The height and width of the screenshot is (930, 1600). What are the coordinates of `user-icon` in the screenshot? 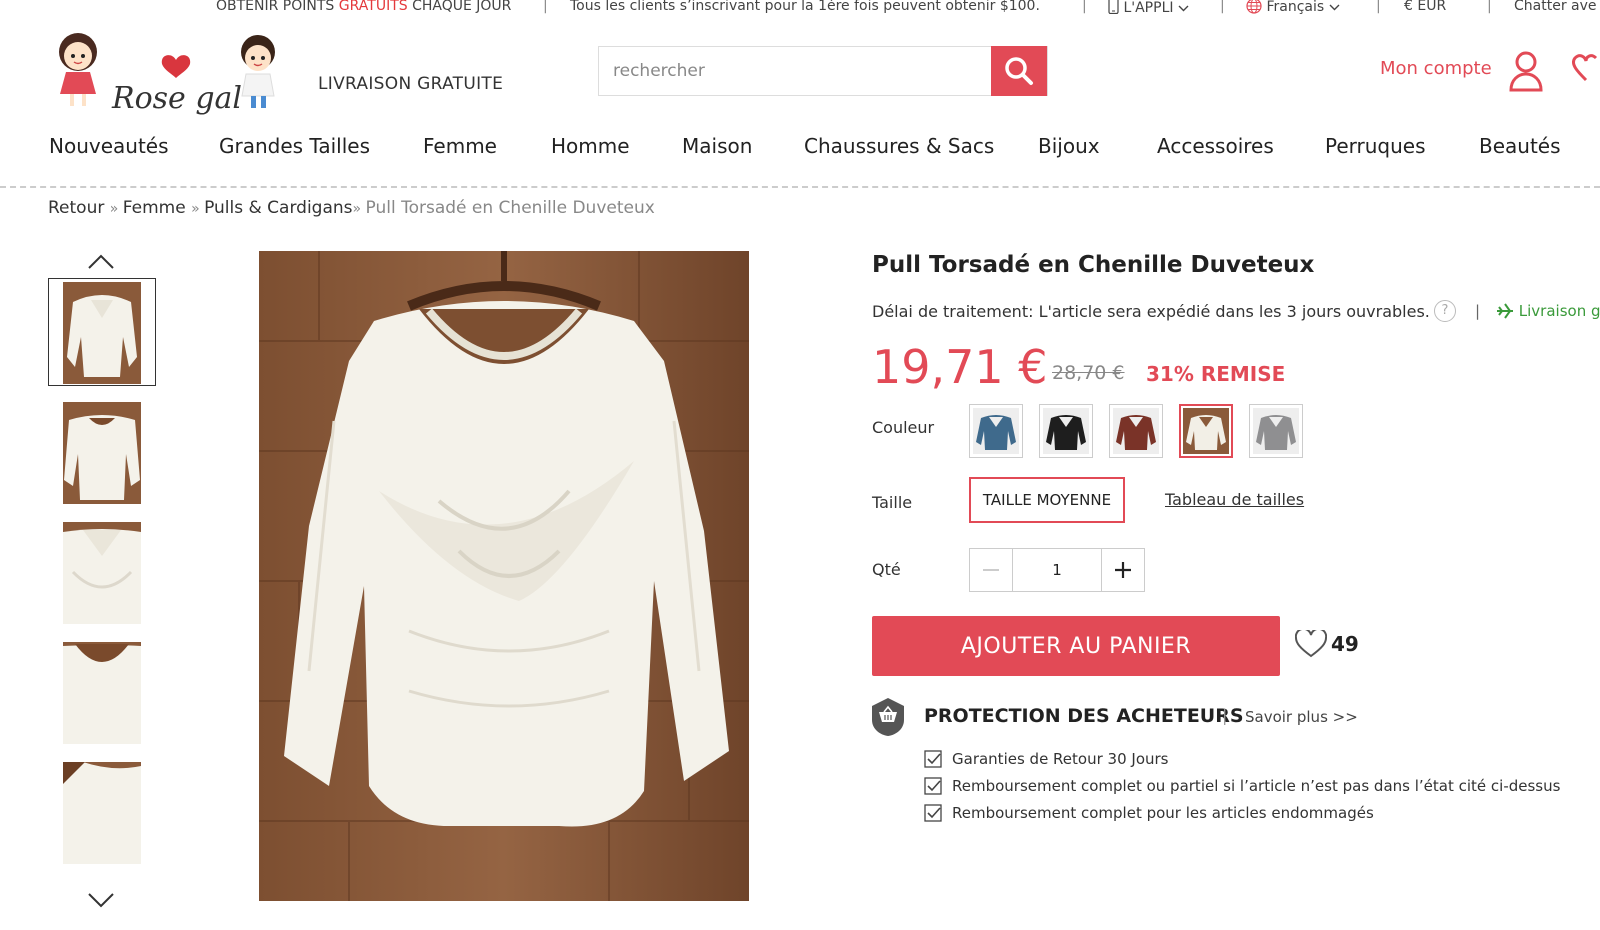 It's located at (1526, 71).